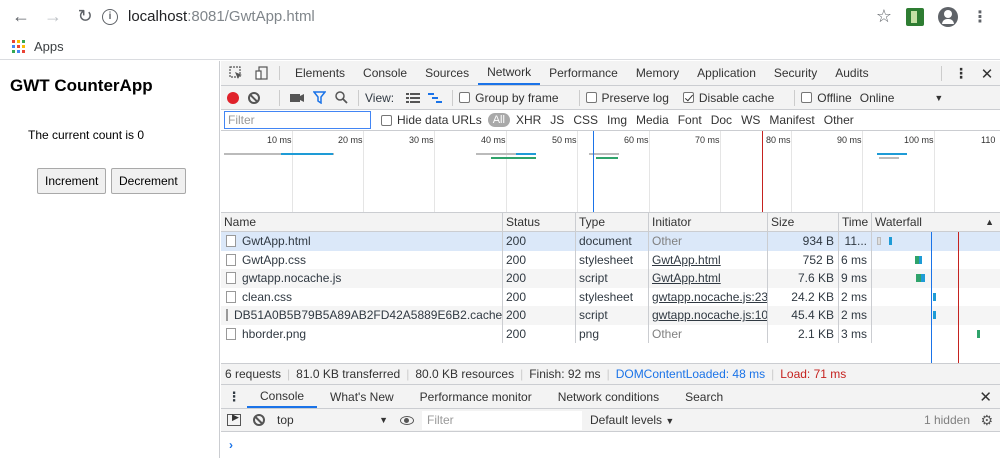  I want to click on group-by-frame-checkbox: Group by frame, so click(509, 98).